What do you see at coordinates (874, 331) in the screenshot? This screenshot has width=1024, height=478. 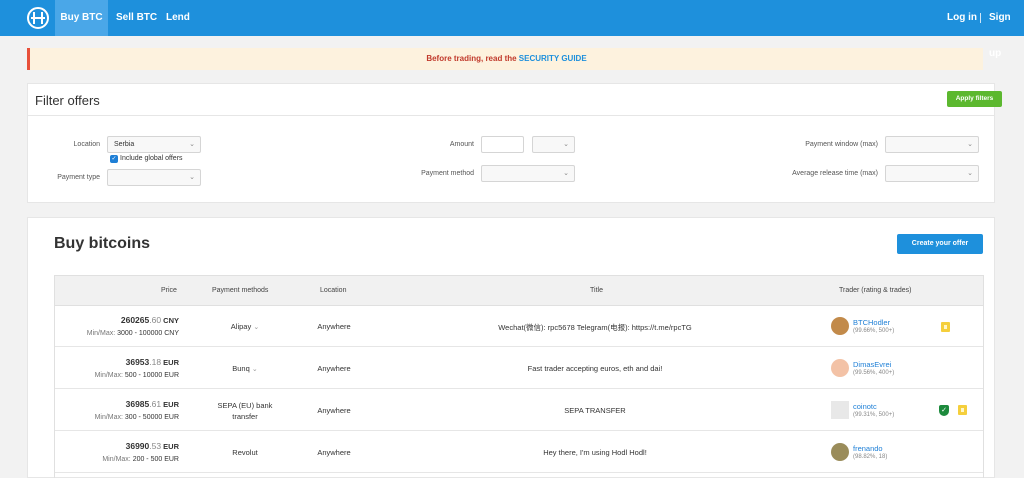 I see `trader-stats: (99.66%, 500+)` at bounding box center [874, 331].